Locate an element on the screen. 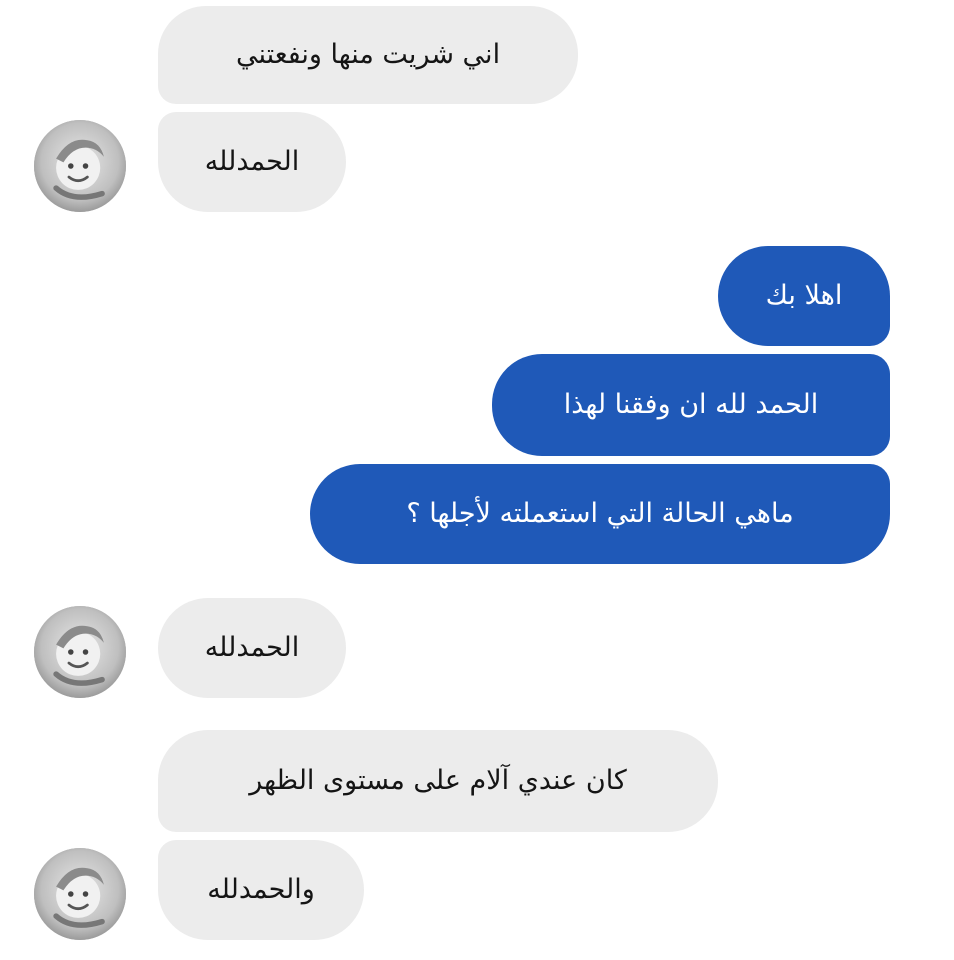 The image size is (954, 960). message-text: والحمدلله is located at coordinates (261, 889).